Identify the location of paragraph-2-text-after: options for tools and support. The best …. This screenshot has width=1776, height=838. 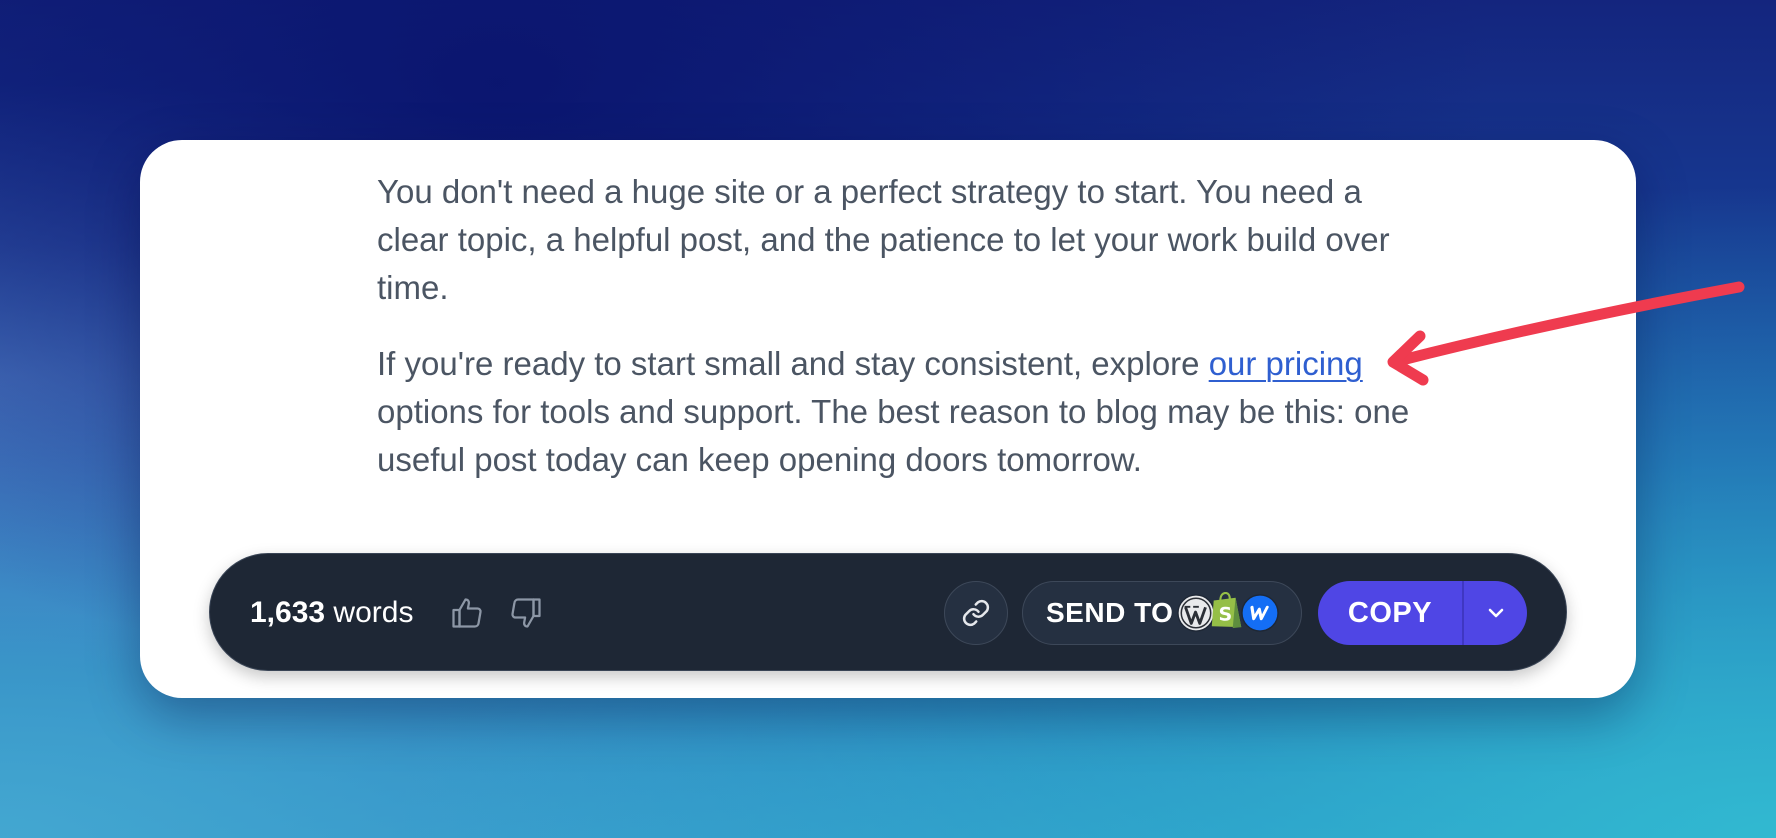
(893, 435).